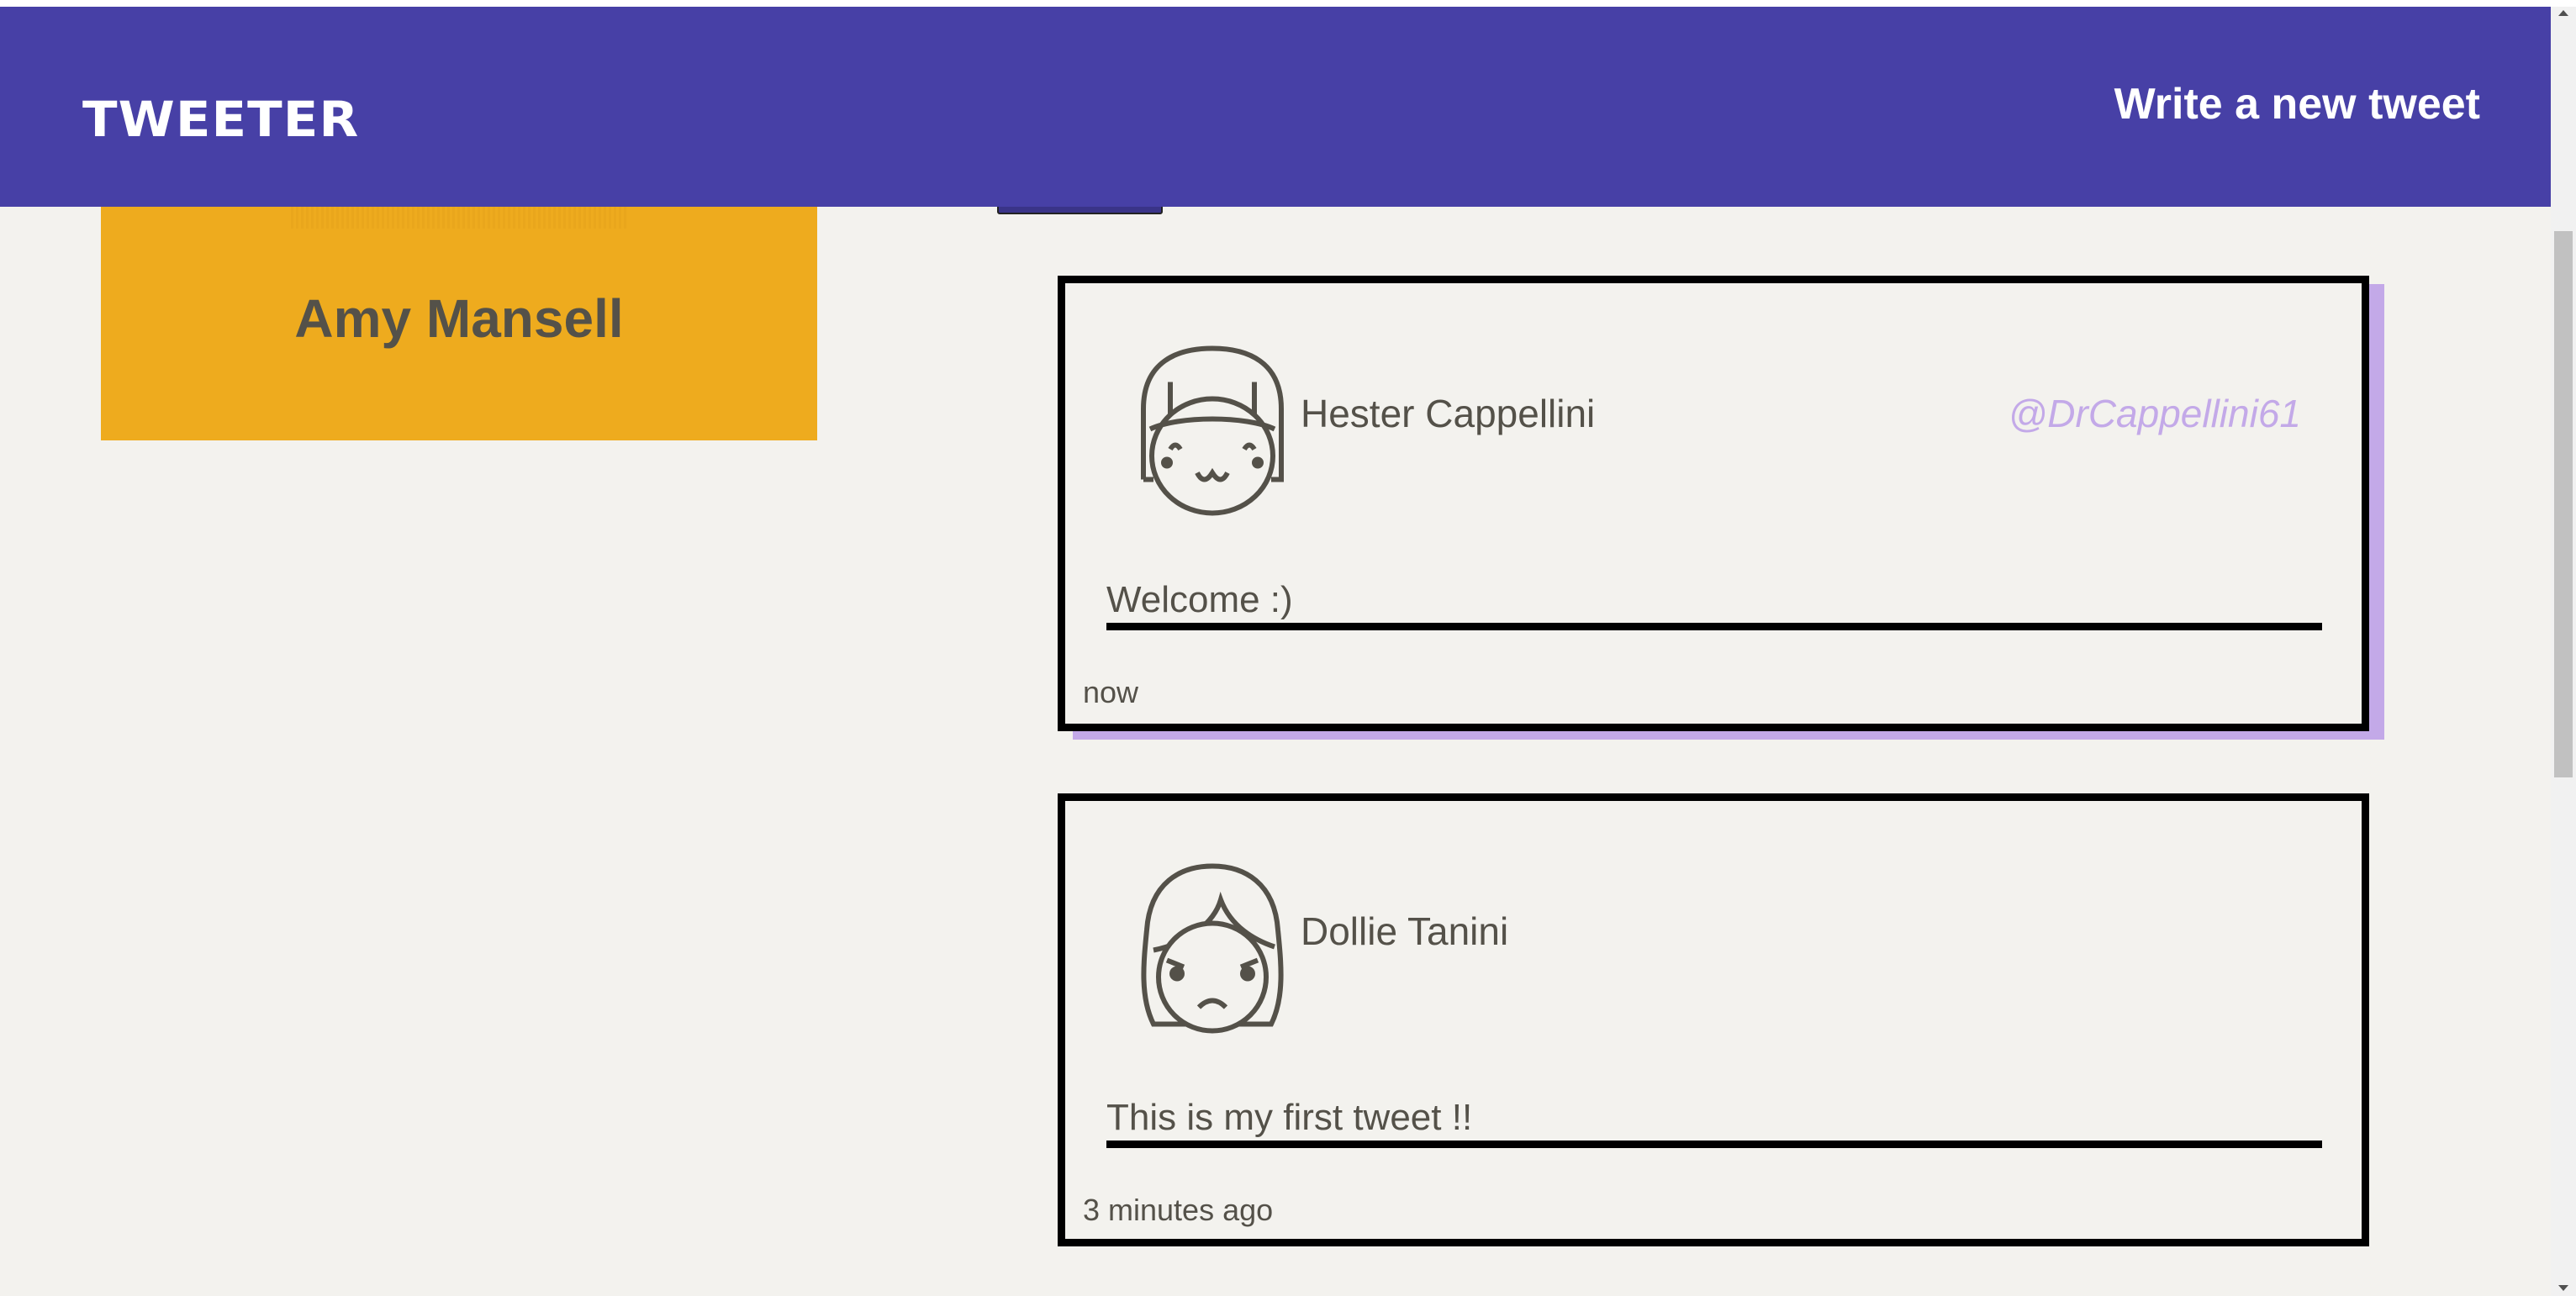 The width and height of the screenshot is (2576, 1296). What do you see at coordinates (1405, 931) in the screenshot?
I see `tweet-author-name: Dollie Tanini` at bounding box center [1405, 931].